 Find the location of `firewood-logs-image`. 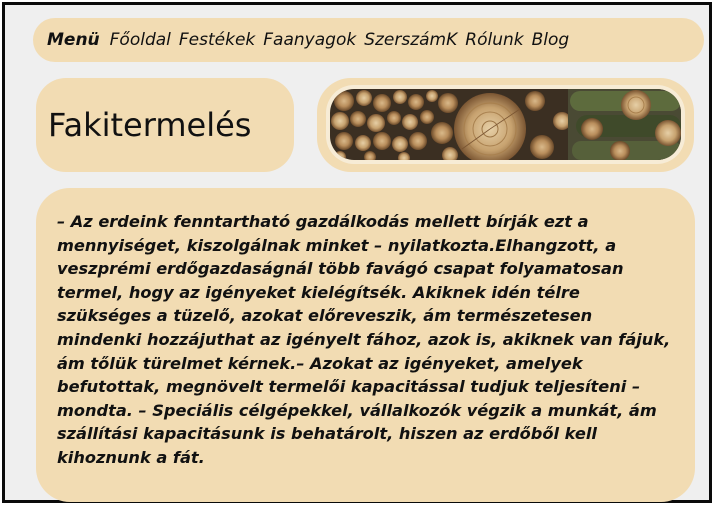

firewood-logs-image is located at coordinates (505, 124).